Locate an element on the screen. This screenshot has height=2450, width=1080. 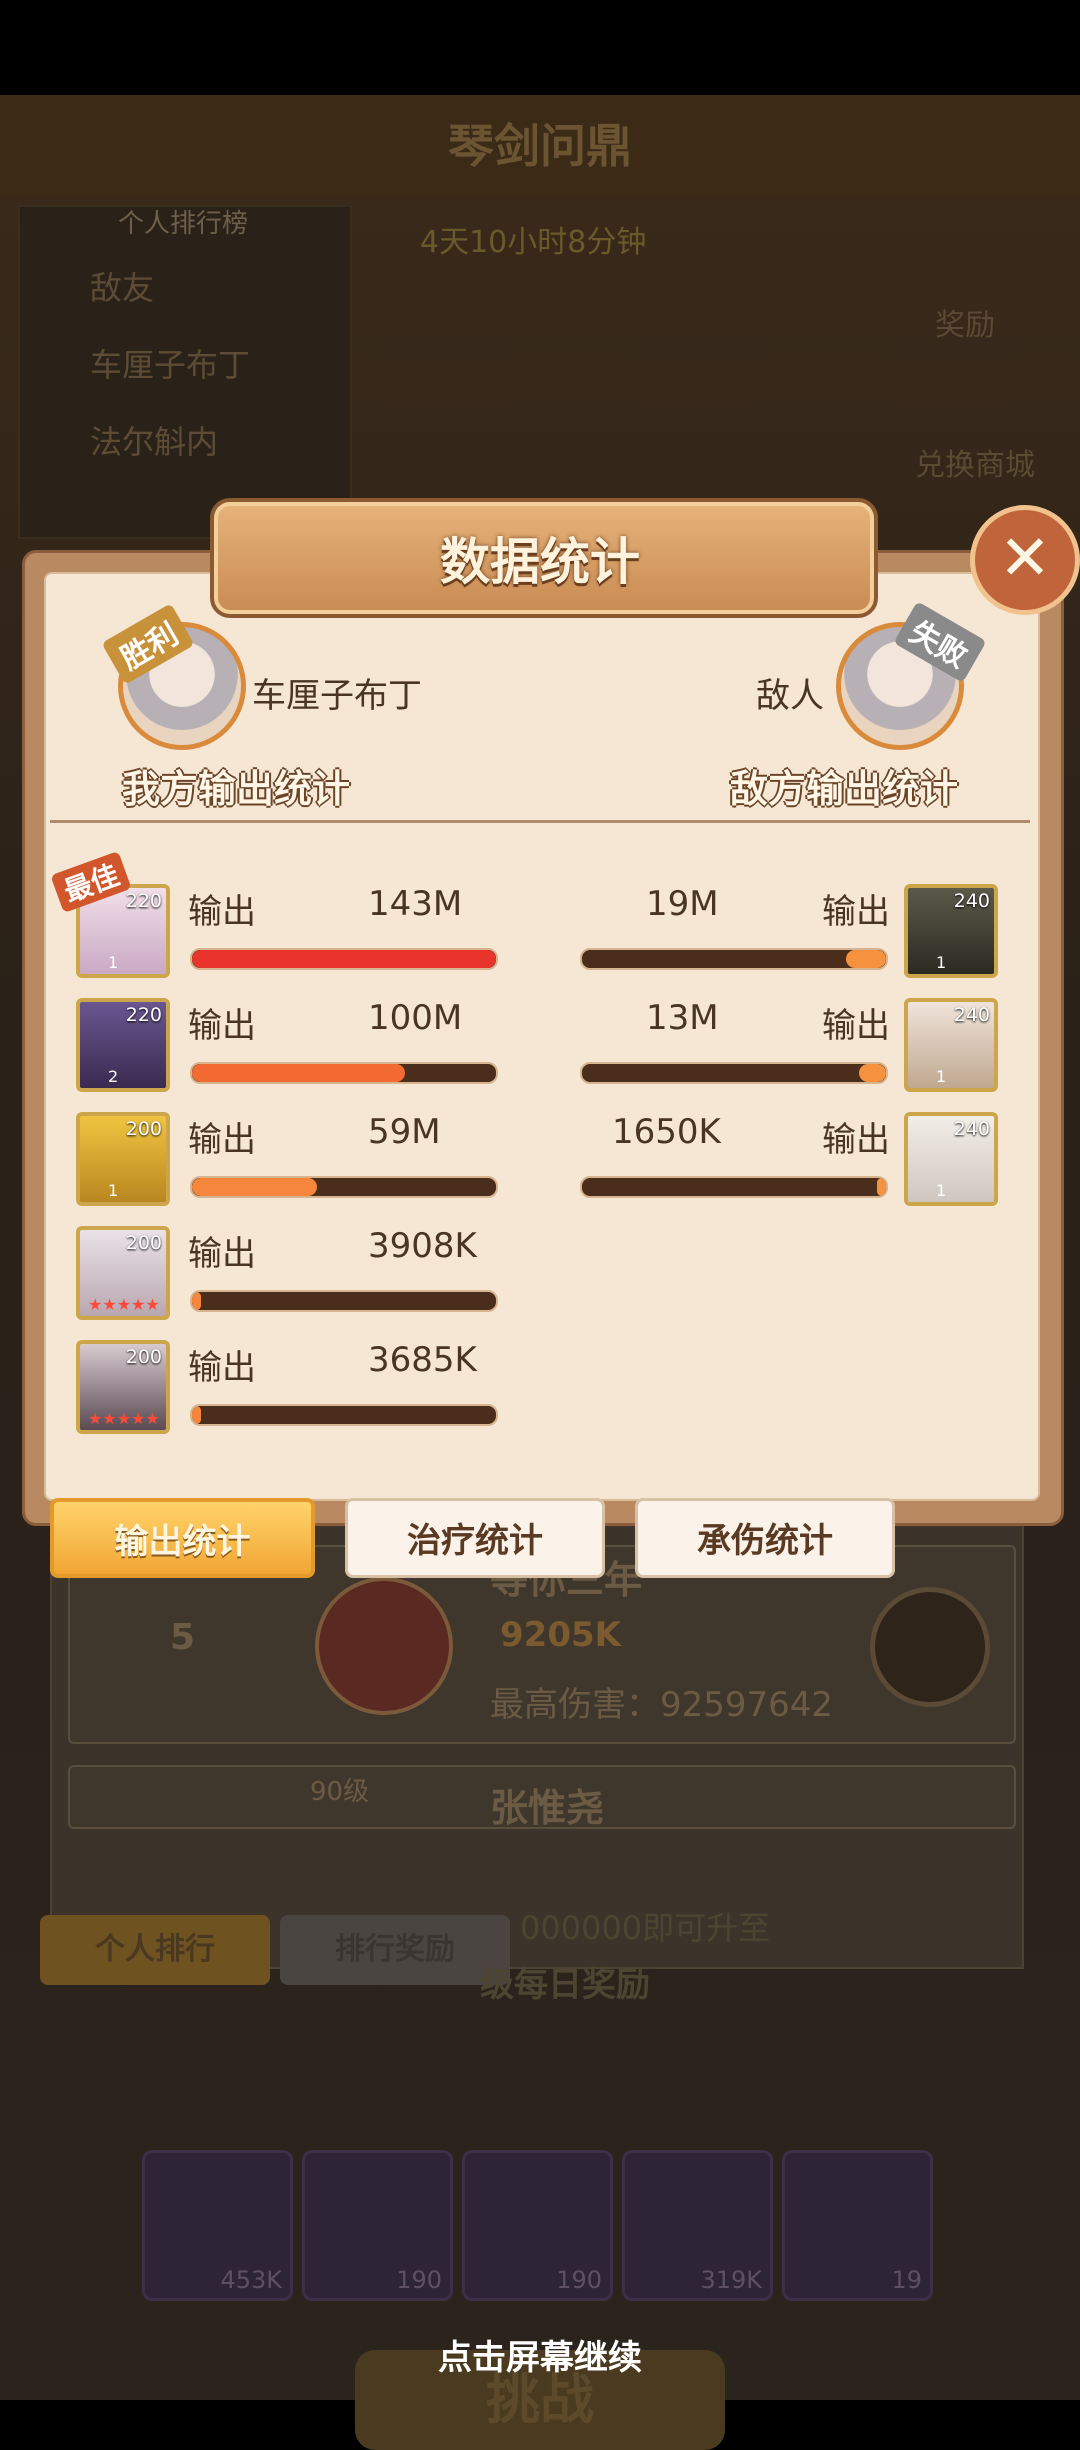
stat-value: 59M is located at coordinates (404, 1132).